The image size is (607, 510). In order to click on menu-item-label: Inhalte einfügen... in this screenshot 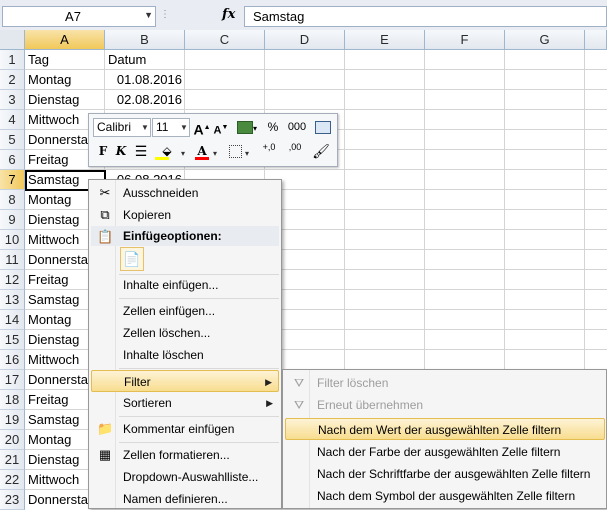, I will do `click(171, 285)`.